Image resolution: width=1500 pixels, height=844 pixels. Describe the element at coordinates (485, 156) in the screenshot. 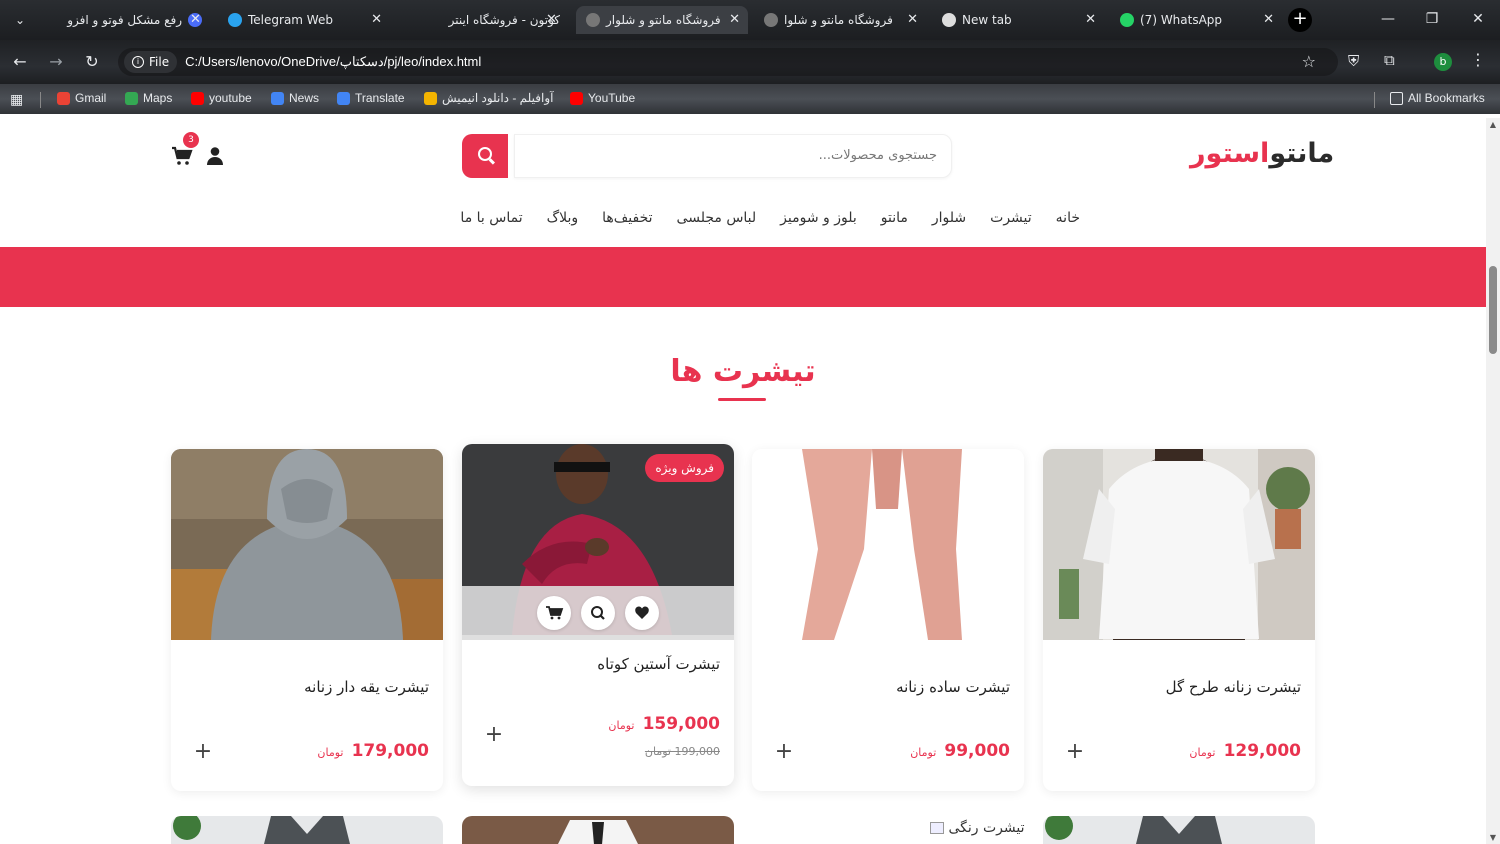

I see `search-button` at that location.